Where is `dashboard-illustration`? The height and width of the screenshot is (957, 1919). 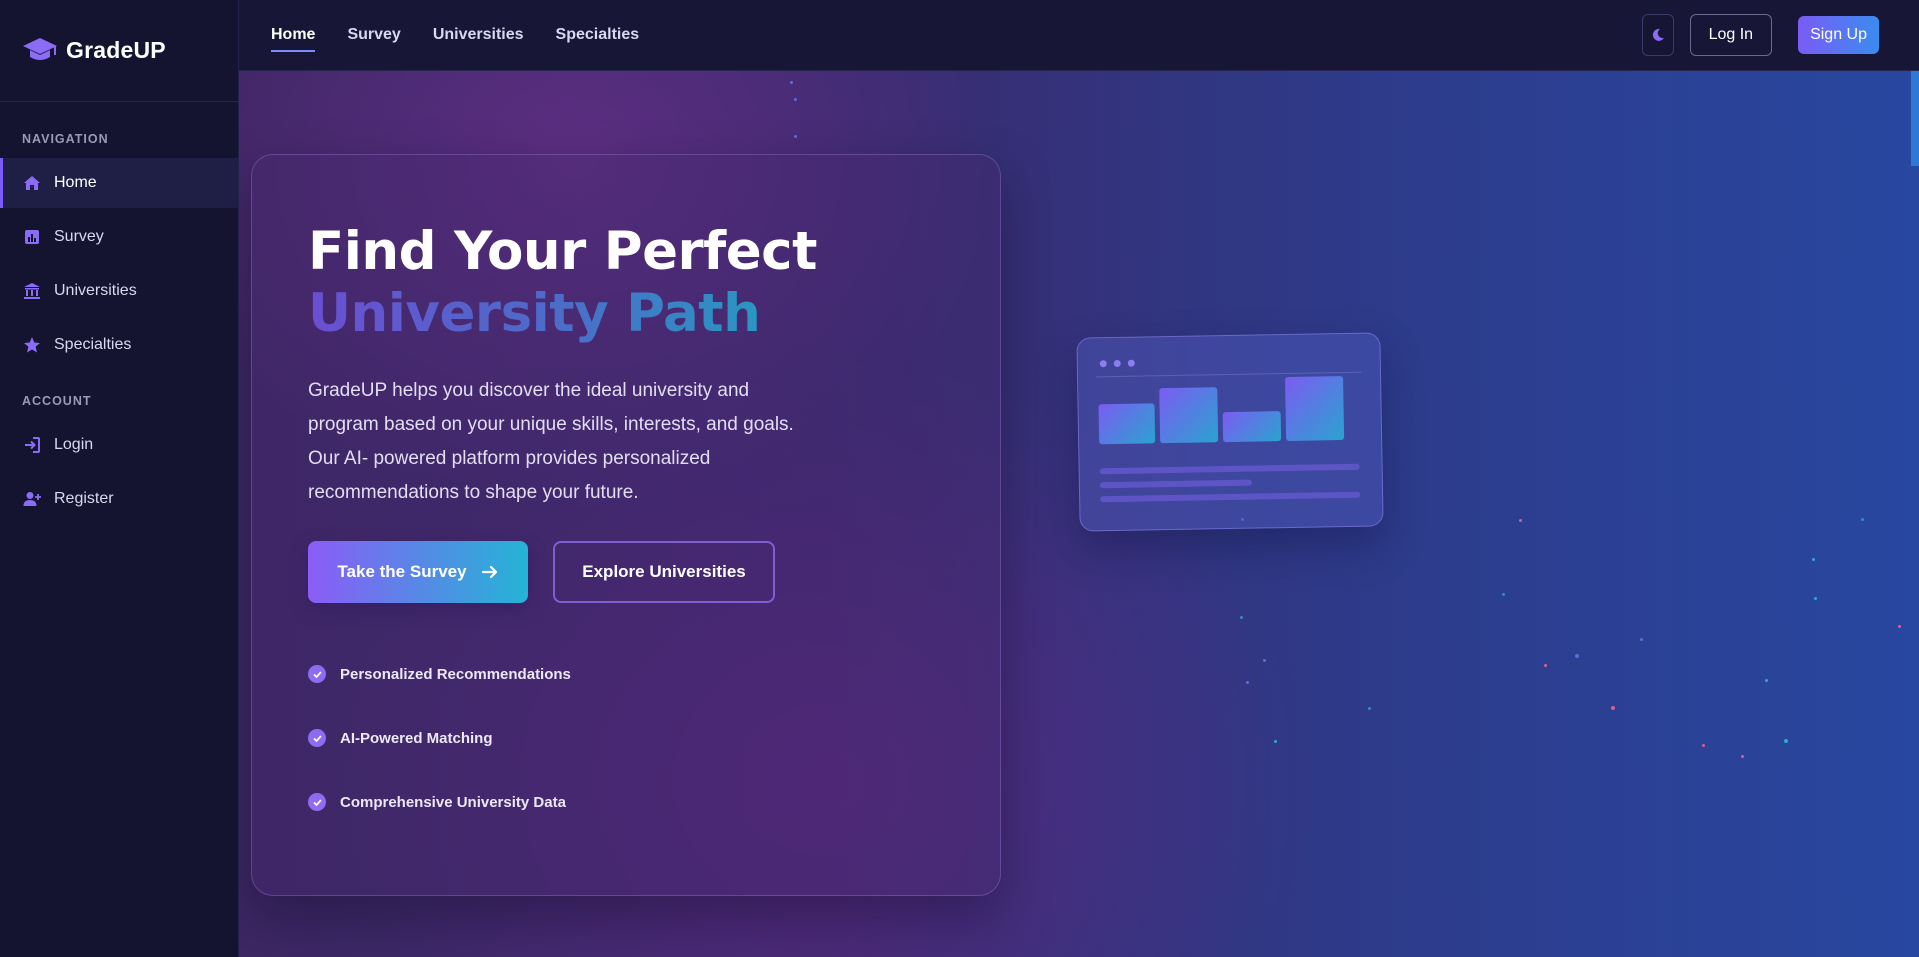
dashboard-illustration is located at coordinates (1230, 432).